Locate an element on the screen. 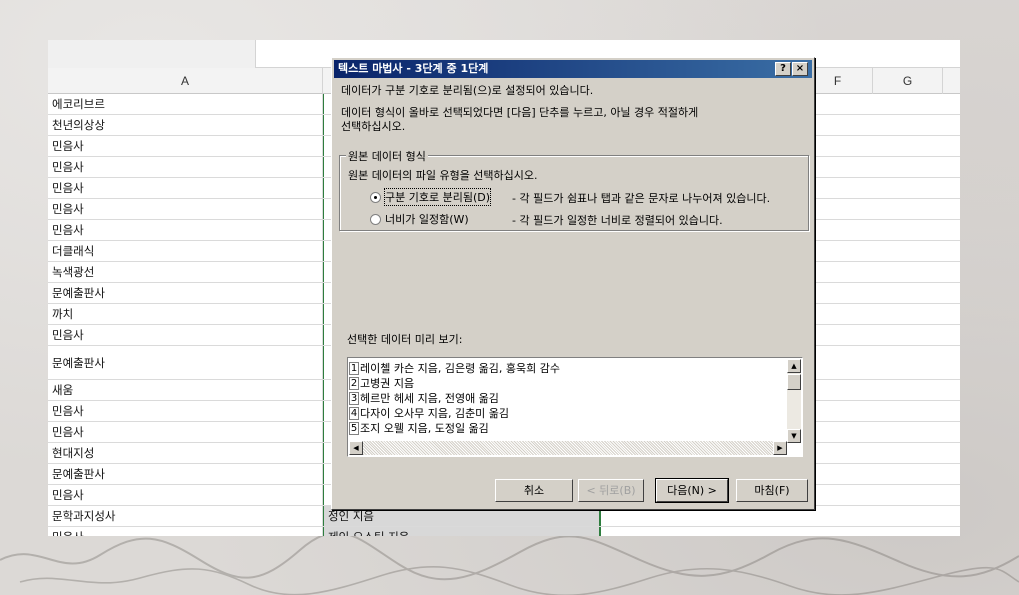  cell-a: 까치 is located at coordinates (185, 314).